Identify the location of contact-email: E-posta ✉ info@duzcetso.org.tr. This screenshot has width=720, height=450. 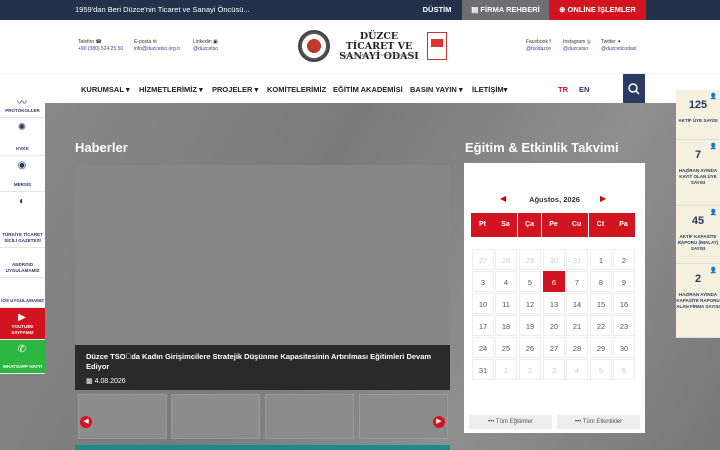
(157, 45).